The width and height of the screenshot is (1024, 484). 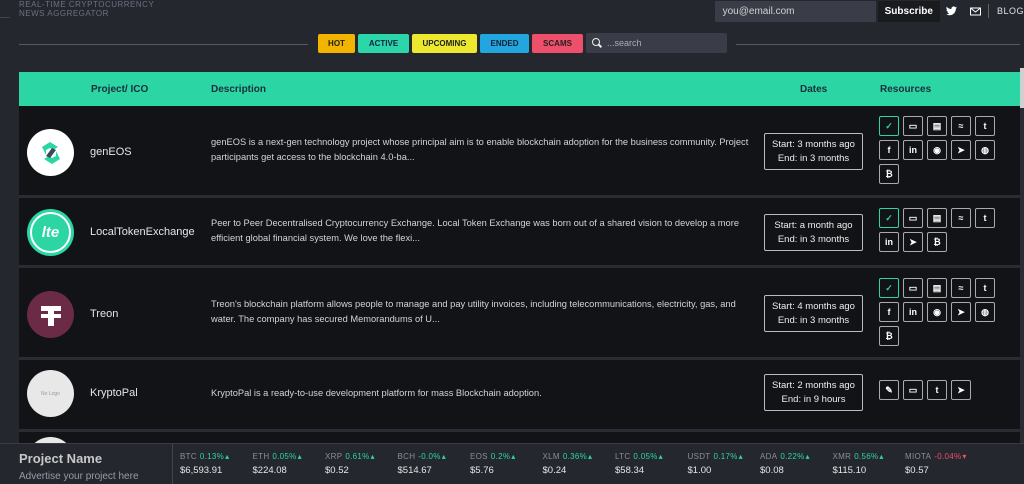 What do you see at coordinates (1022, 258) in the screenshot?
I see `scrollbar-track` at bounding box center [1022, 258].